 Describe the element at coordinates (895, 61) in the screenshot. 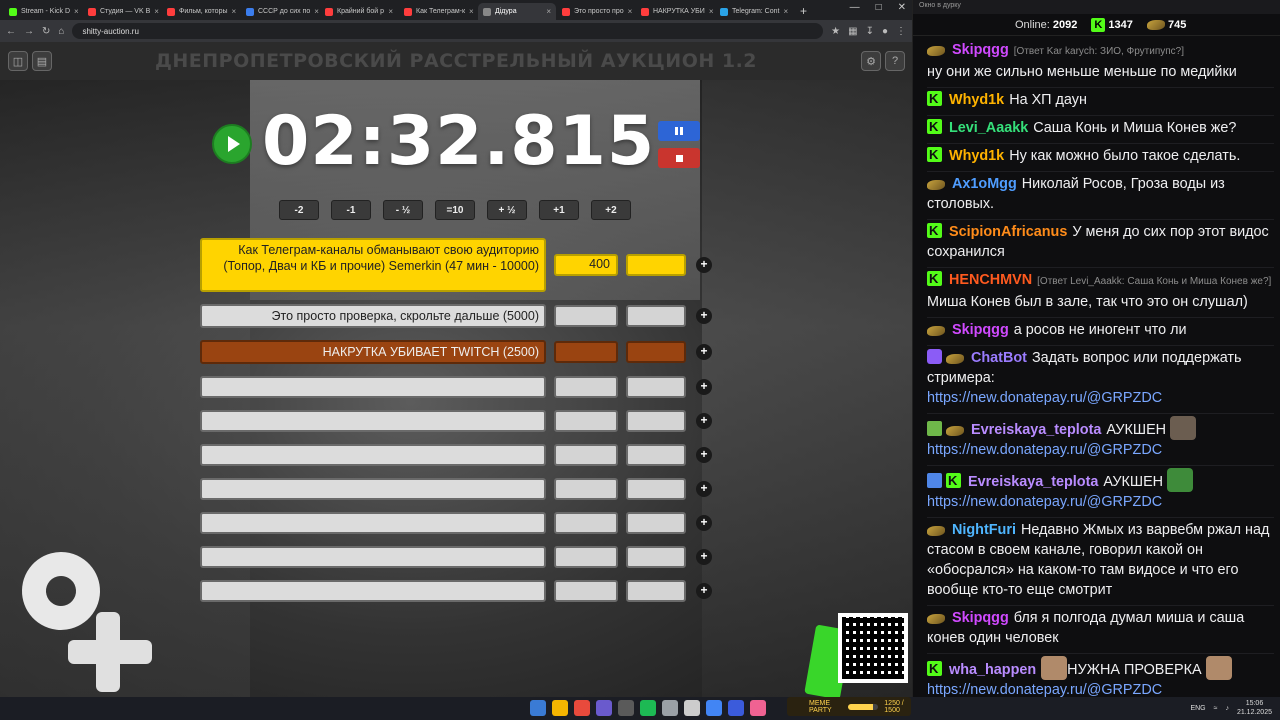

I see `help-icon: ?` at that location.